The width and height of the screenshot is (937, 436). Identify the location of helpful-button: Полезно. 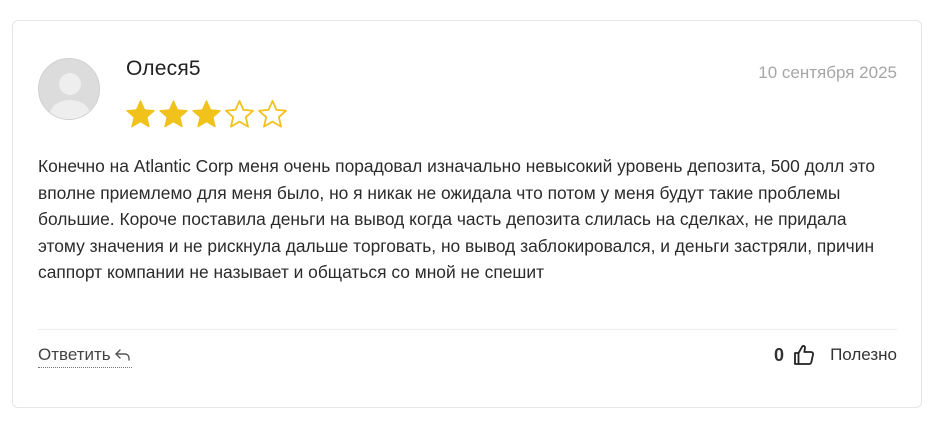
(863, 355).